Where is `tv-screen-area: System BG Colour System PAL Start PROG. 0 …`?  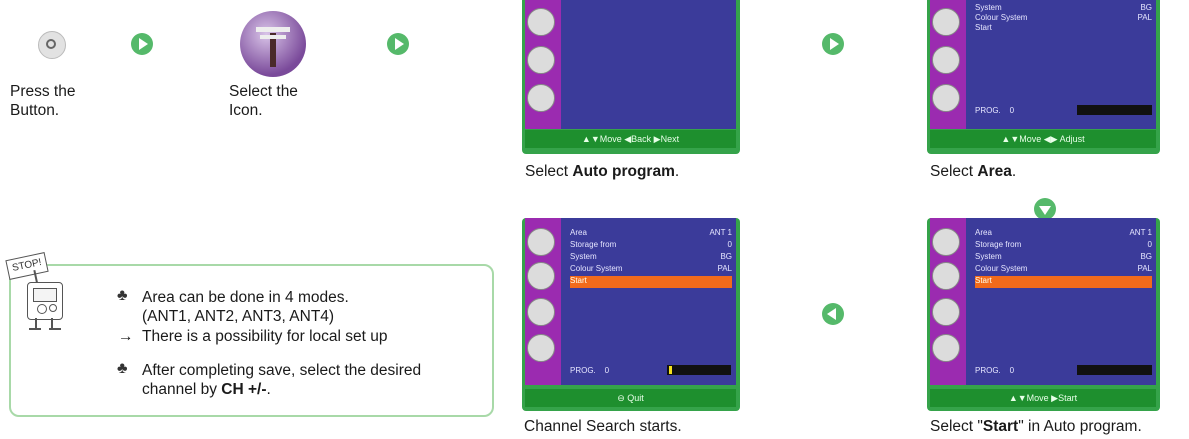
tv-screen-area: System BG Colour System PAL Start PROG. 0 … is located at coordinates (1043, 77).